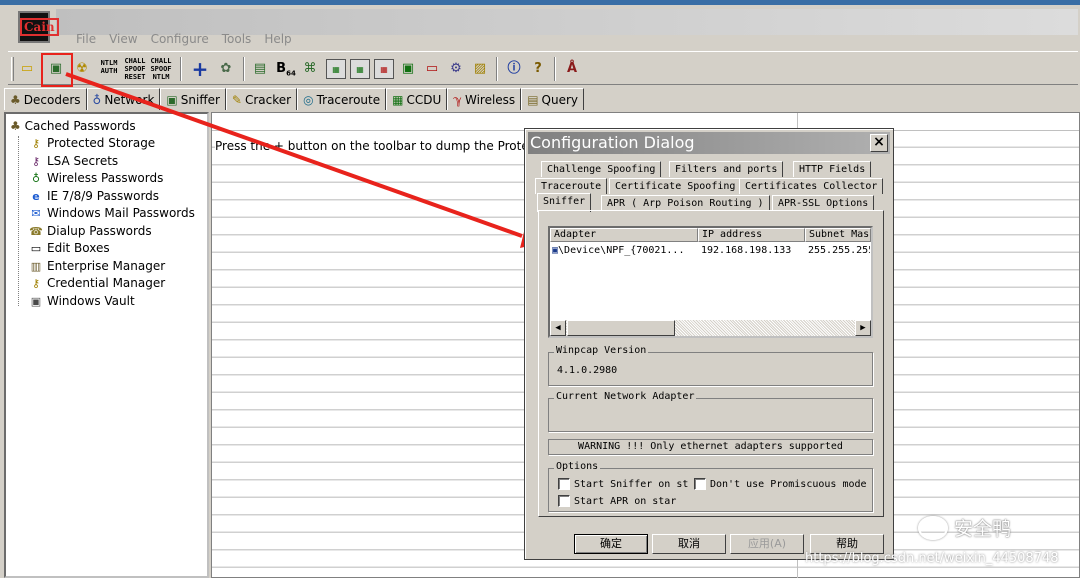  What do you see at coordinates (621, 328) in the screenshot?
I see `scroll-thumb` at bounding box center [621, 328].